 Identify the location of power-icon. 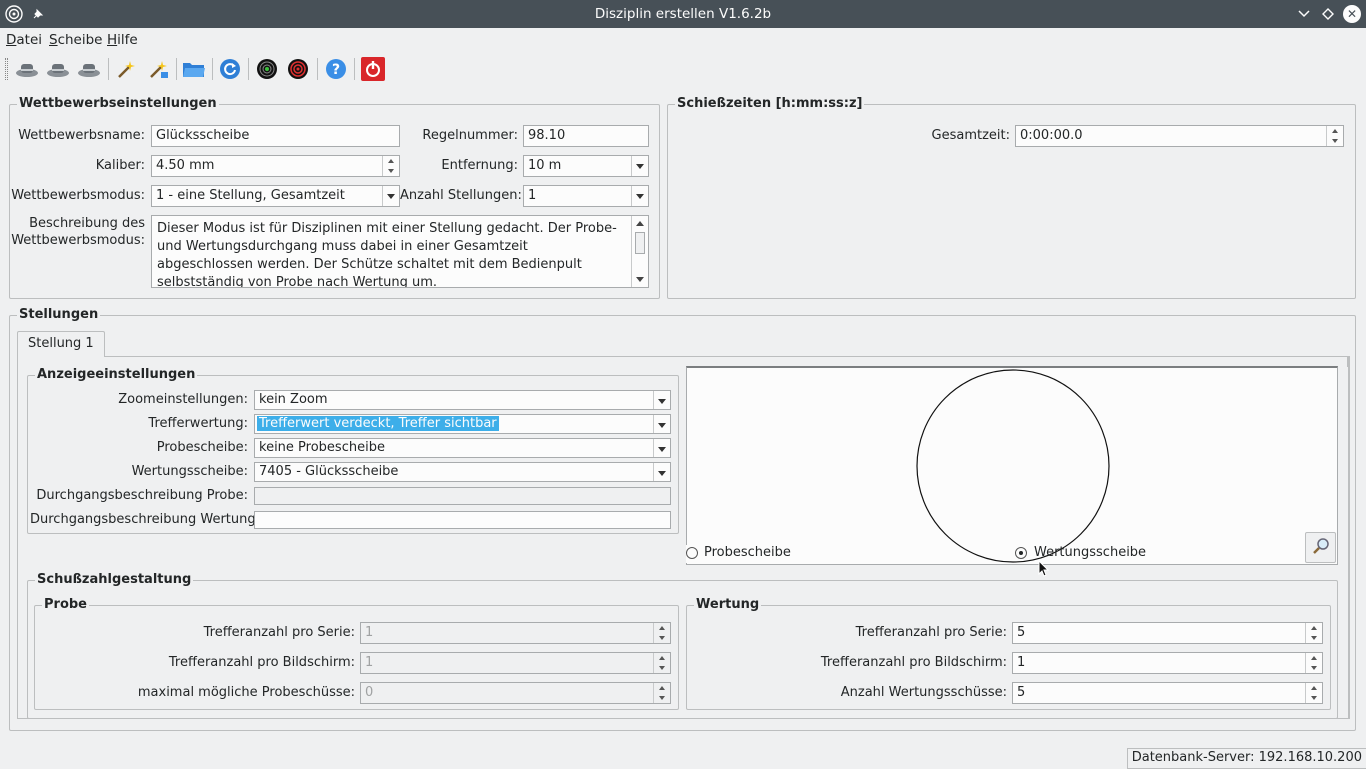
(373, 69).